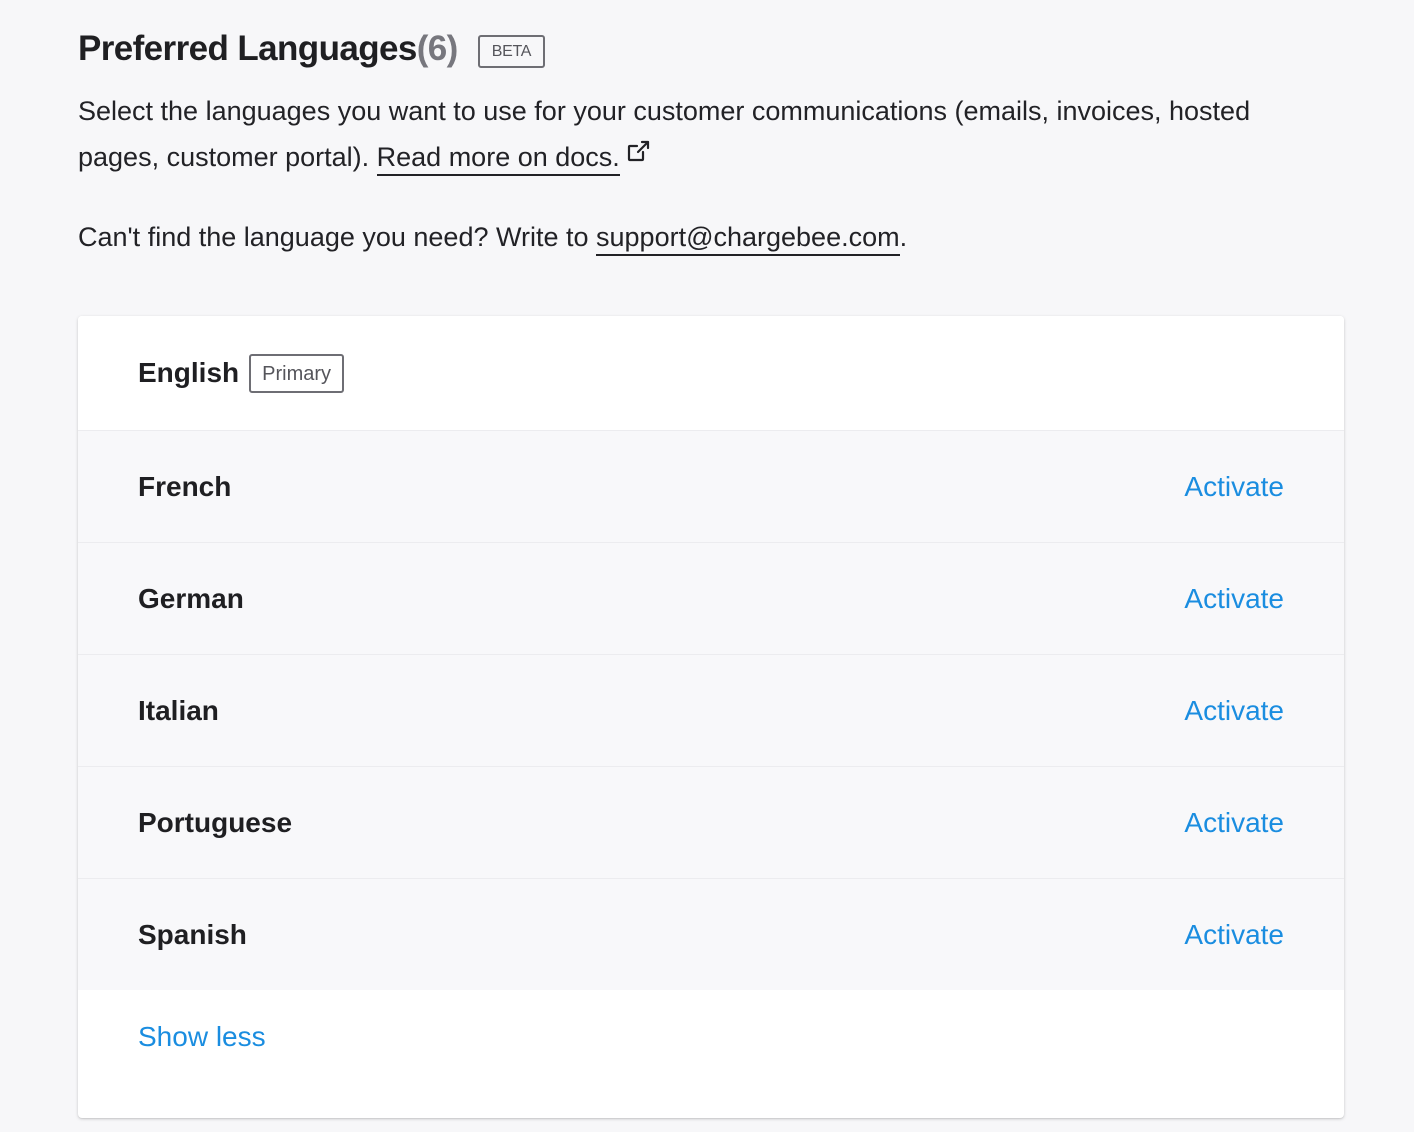  What do you see at coordinates (437, 48) in the screenshot?
I see `language-count: (6)` at bounding box center [437, 48].